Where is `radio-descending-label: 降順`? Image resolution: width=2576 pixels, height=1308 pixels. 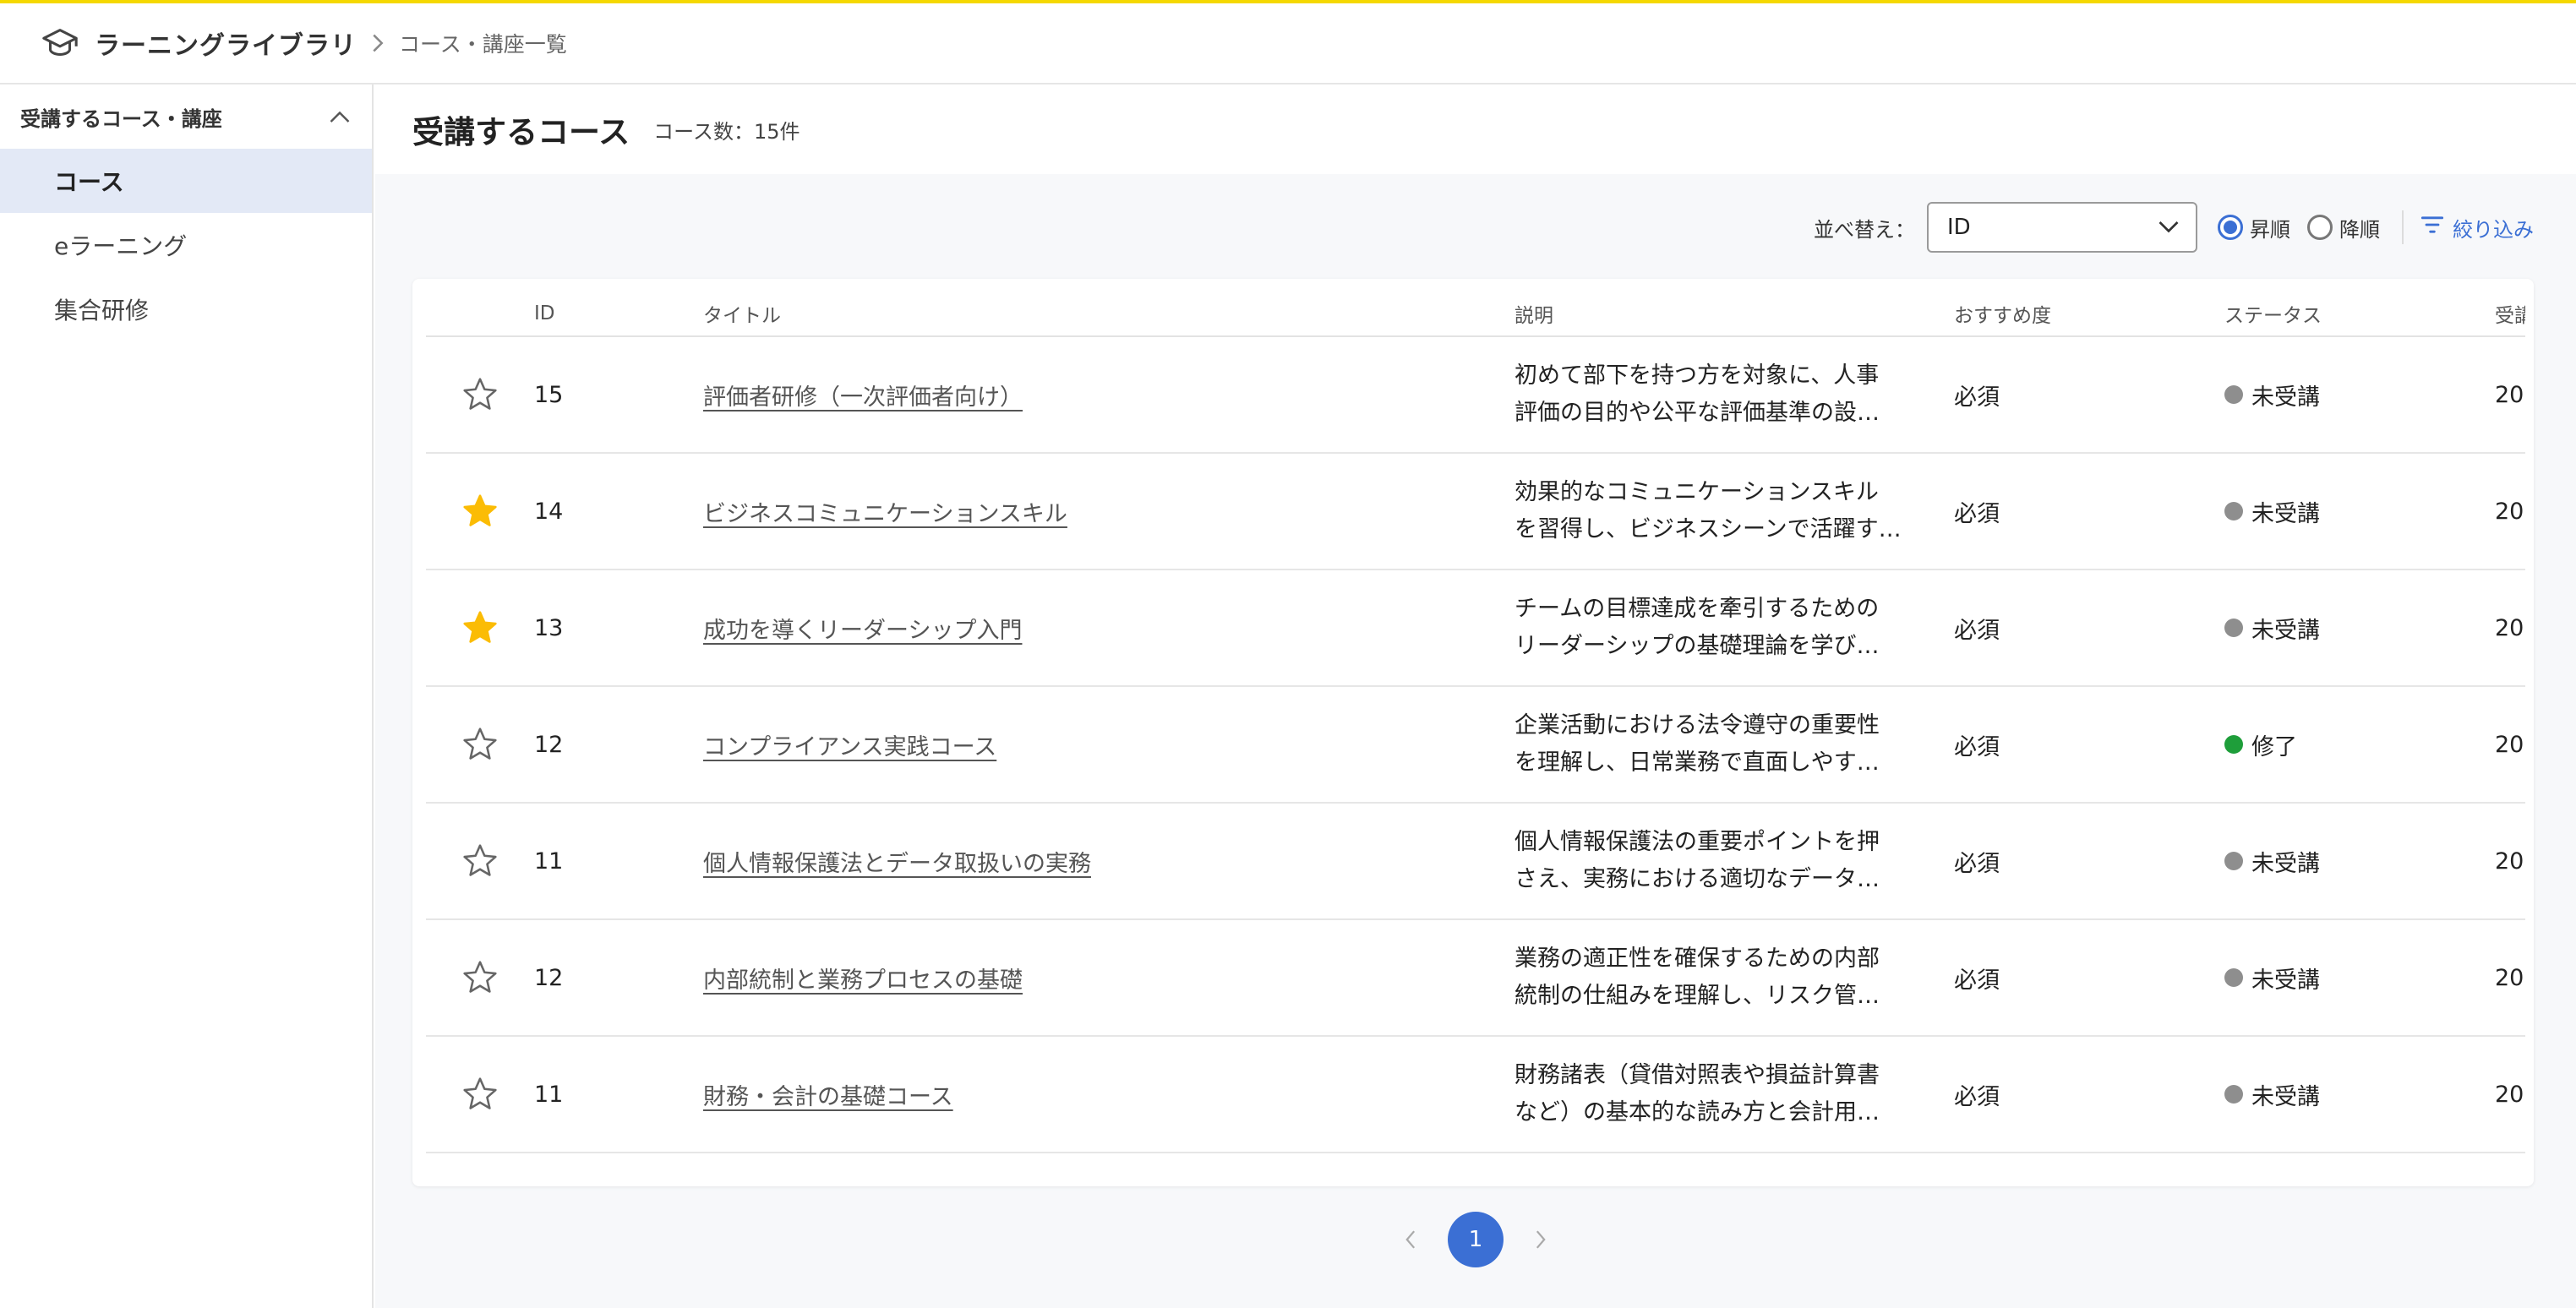
radio-descending-label: 降順 is located at coordinates (2359, 229).